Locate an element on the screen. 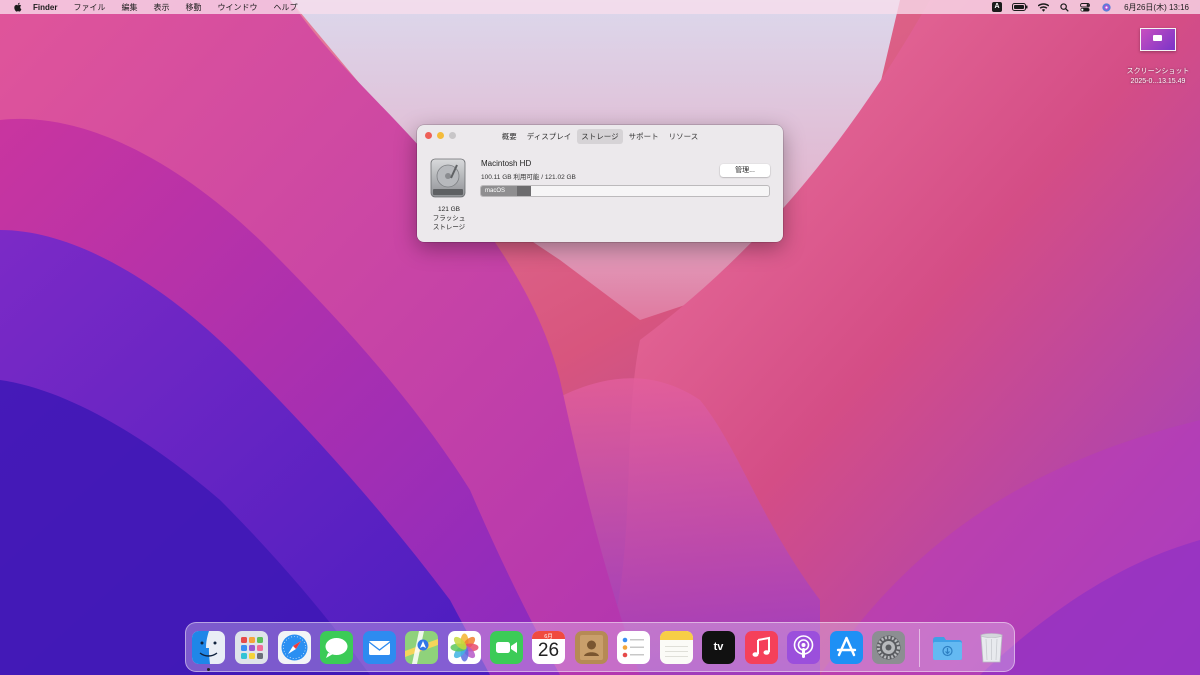 The height and width of the screenshot is (675, 1200). battery-icon is located at coordinates (1020, 7).